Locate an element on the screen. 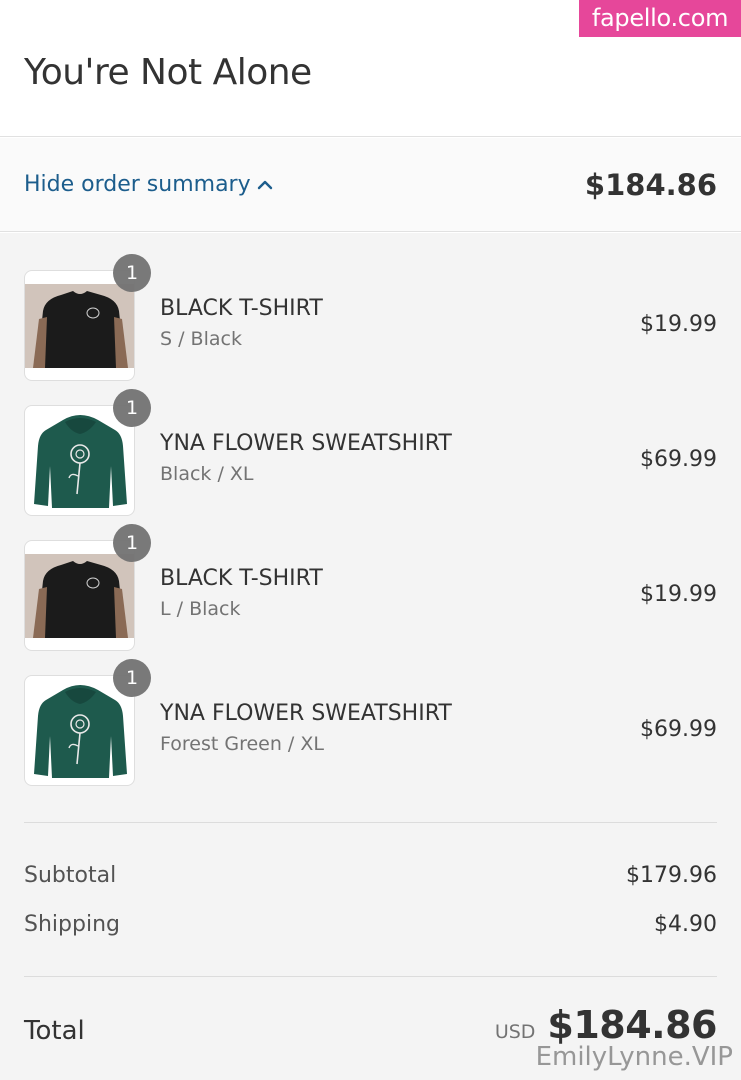 The width and height of the screenshot is (741, 1080). hide-order-summary-label: Hide order summary is located at coordinates (137, 184).